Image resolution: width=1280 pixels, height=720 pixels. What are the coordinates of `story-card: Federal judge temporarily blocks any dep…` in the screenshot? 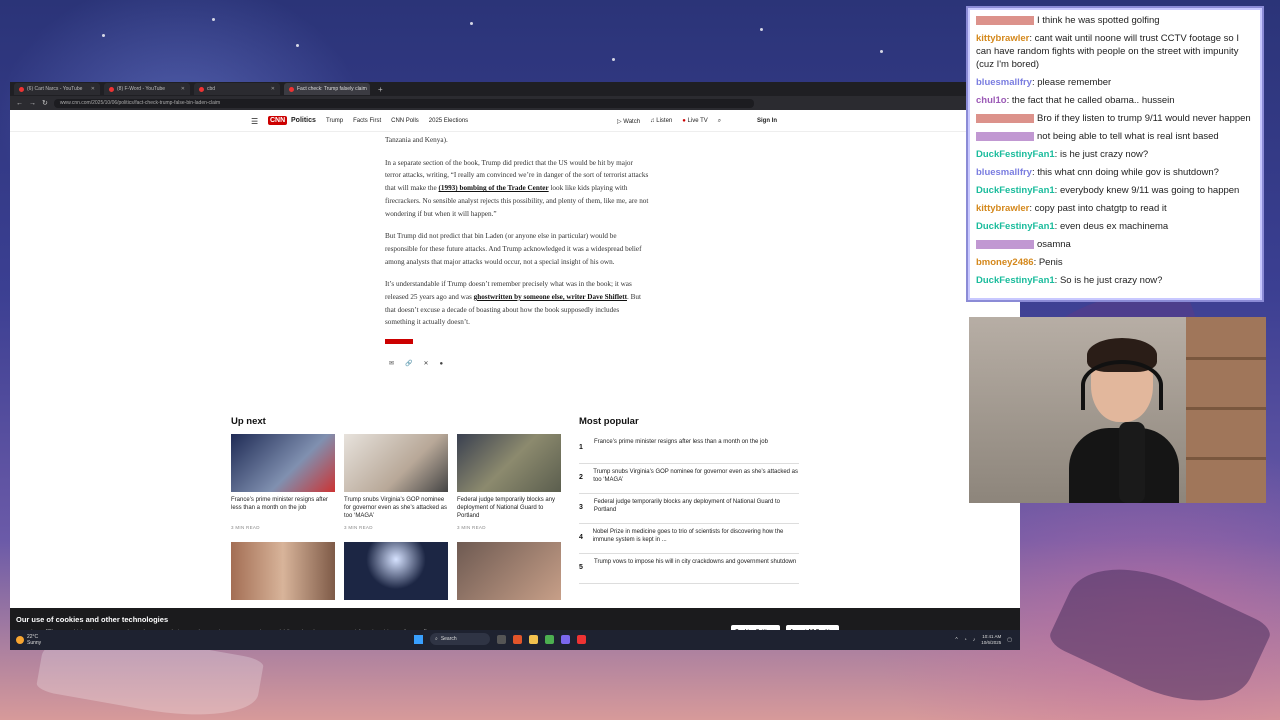 It's located at (509, 482).